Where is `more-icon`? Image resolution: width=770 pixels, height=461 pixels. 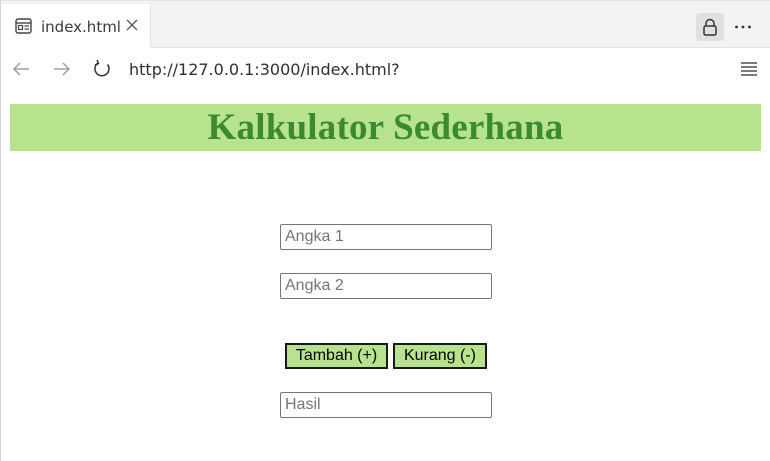
more-icon is located at coordinates (743, 27).